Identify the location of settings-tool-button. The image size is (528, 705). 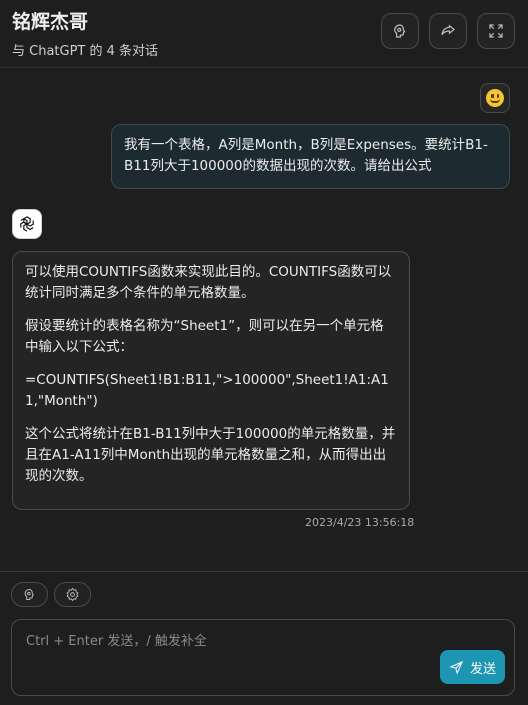
(72, 594).